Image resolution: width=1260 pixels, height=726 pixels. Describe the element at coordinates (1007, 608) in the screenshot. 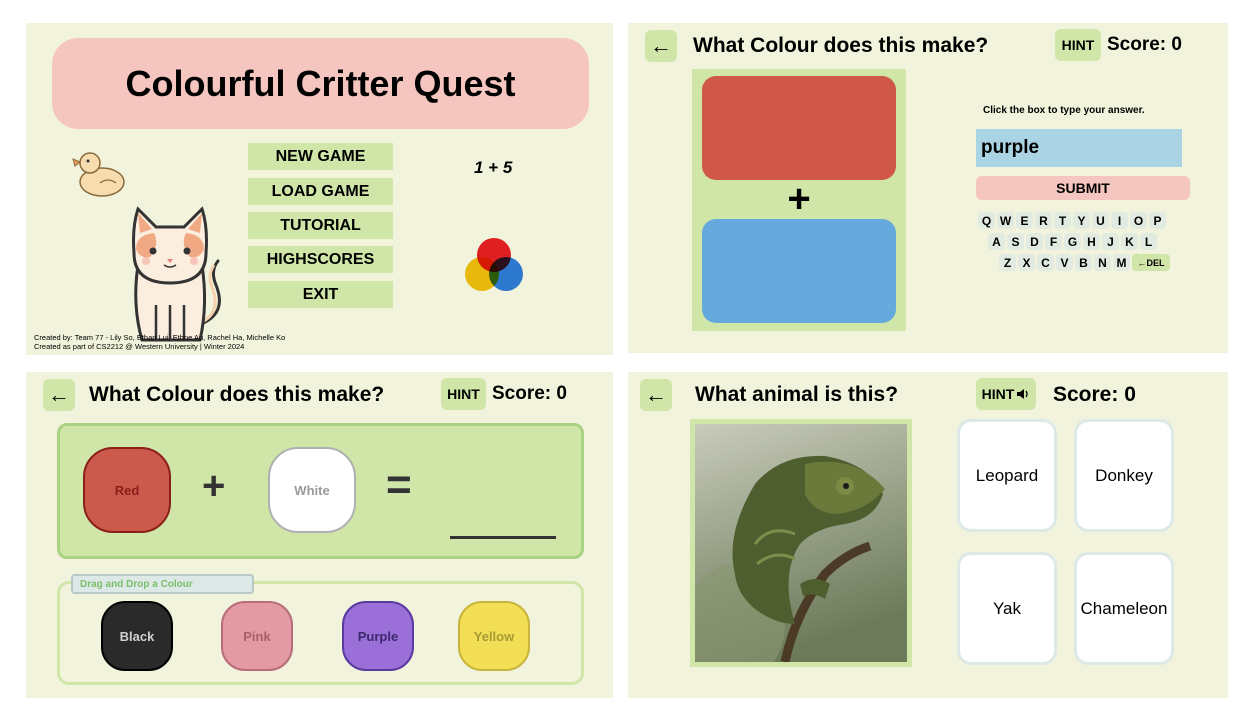

I see `option-yak: Yak` at that location.